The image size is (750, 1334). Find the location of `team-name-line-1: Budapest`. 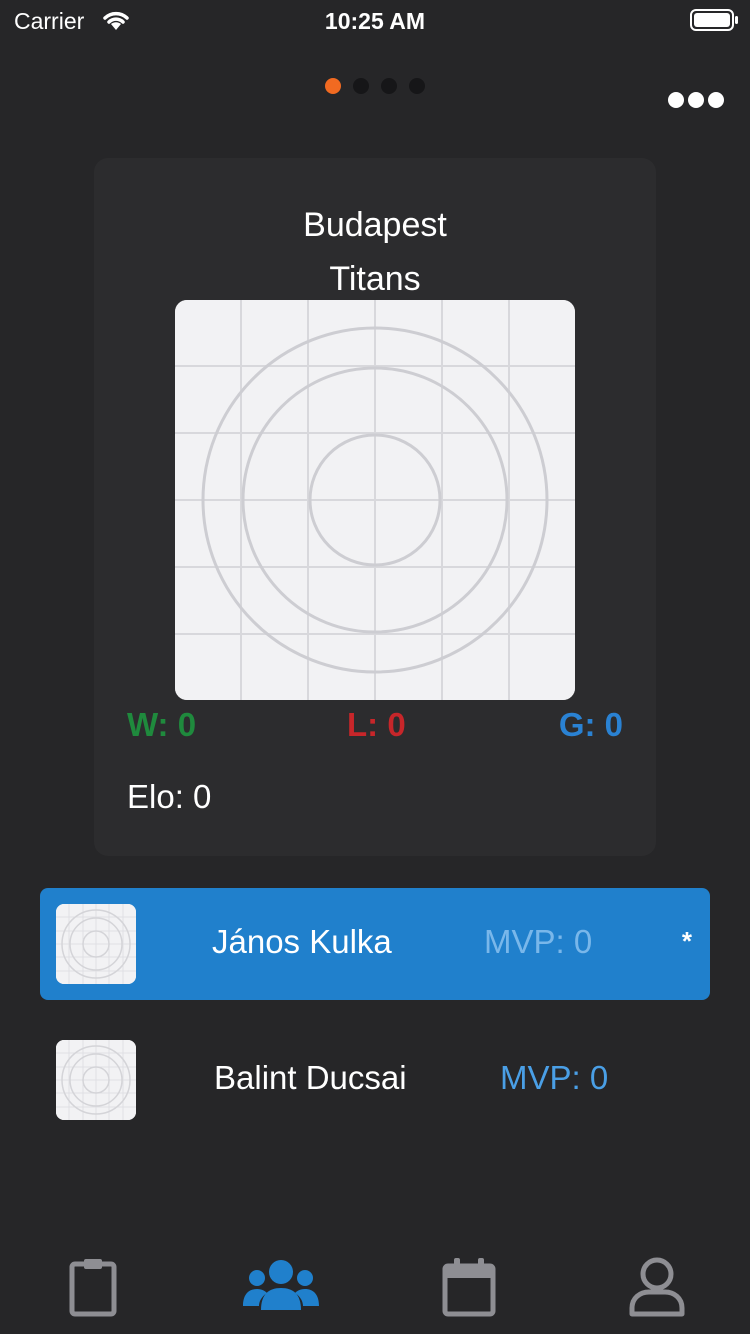

team-name-line-1: Budapest is located at coordinates (375, 225).